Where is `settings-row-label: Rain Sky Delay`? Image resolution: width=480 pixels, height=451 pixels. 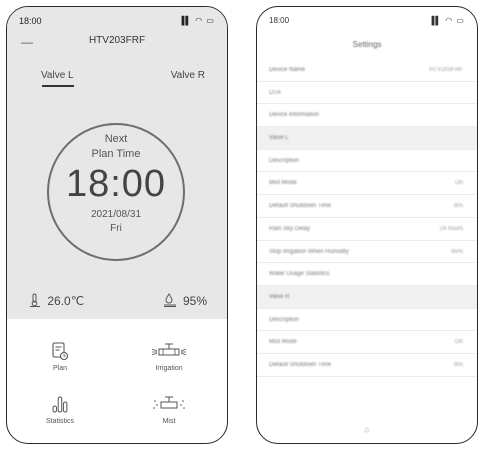 settings-row-label: Rain Sky Delay is located at coordinates (290, 228).